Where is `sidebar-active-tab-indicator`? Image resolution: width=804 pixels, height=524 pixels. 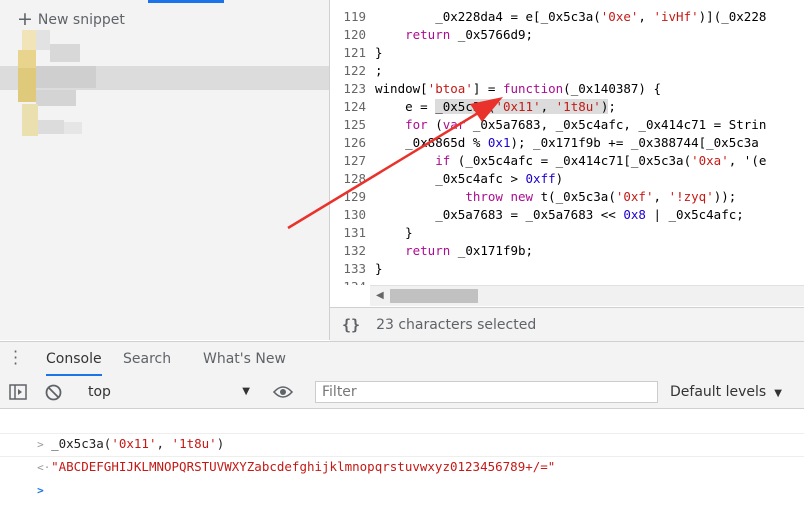
sidebar-active-tab-indicator is located at coordinates (186, 1).